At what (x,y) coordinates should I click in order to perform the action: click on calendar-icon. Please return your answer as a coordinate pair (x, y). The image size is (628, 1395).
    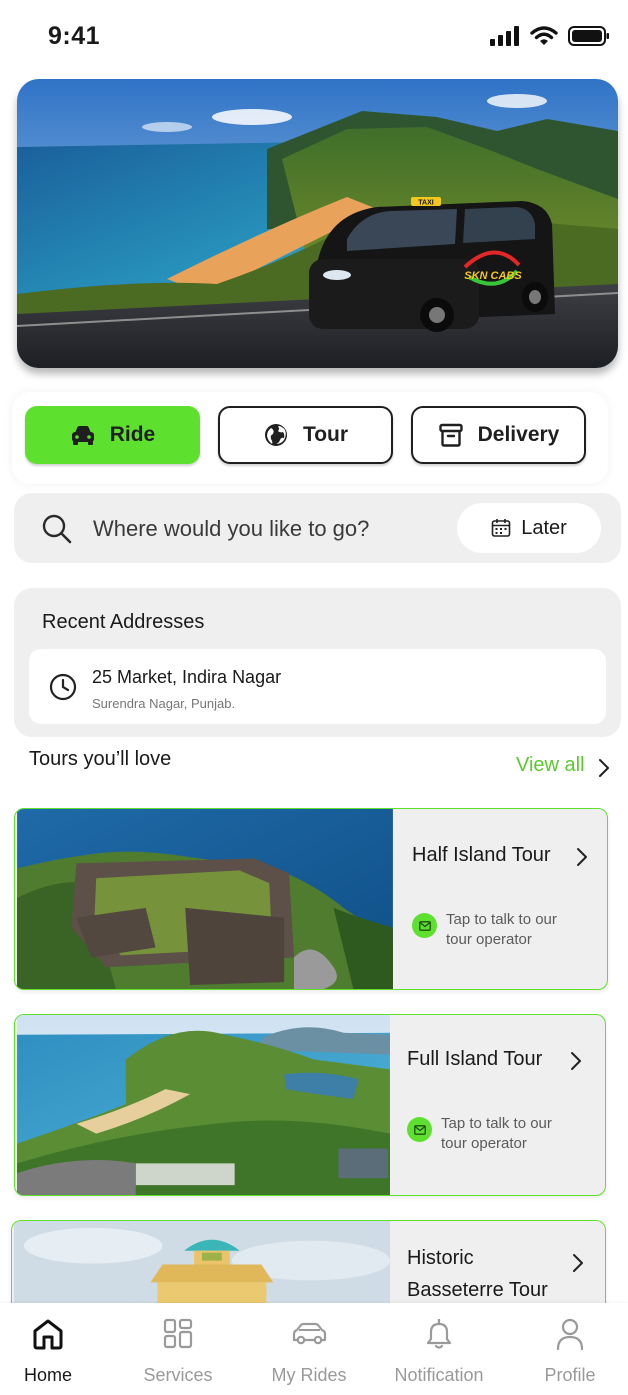
    Looking at the image, I should click on (501, 528).